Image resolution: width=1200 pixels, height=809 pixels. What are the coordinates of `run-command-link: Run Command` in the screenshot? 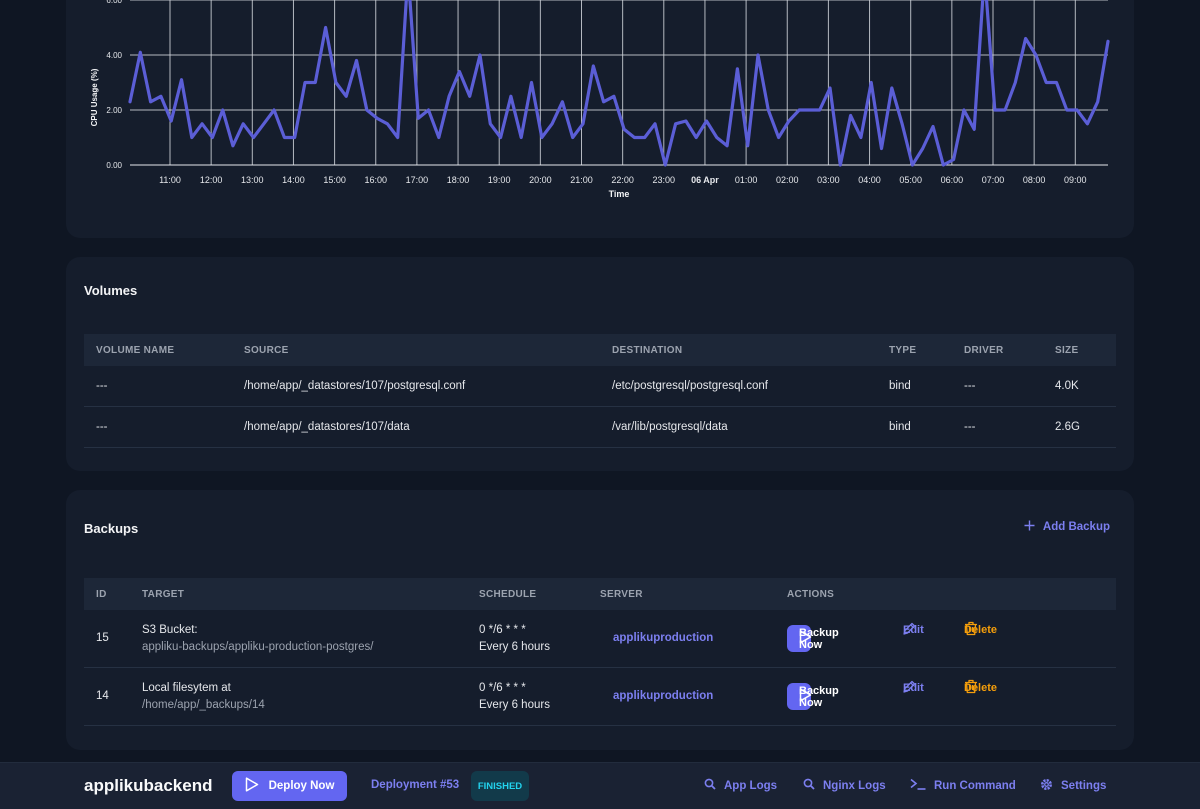 It's located at (963, 785).